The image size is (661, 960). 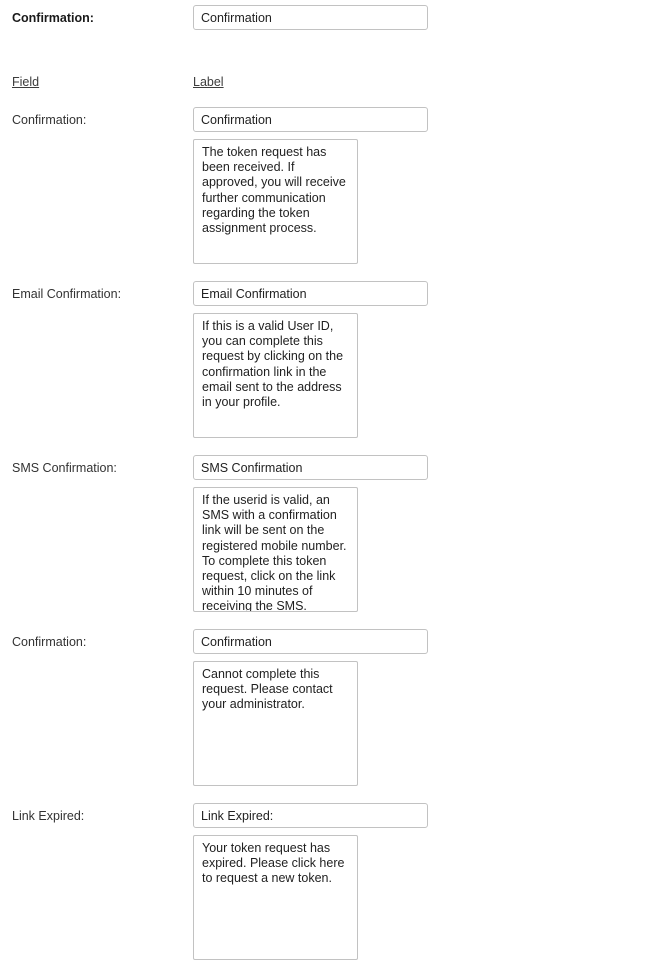 What do you see at coordinates (49, 642) in the screenshot?
I see `row-label-confirmation-error: Confirmation:` at bounding box center [49, 642].